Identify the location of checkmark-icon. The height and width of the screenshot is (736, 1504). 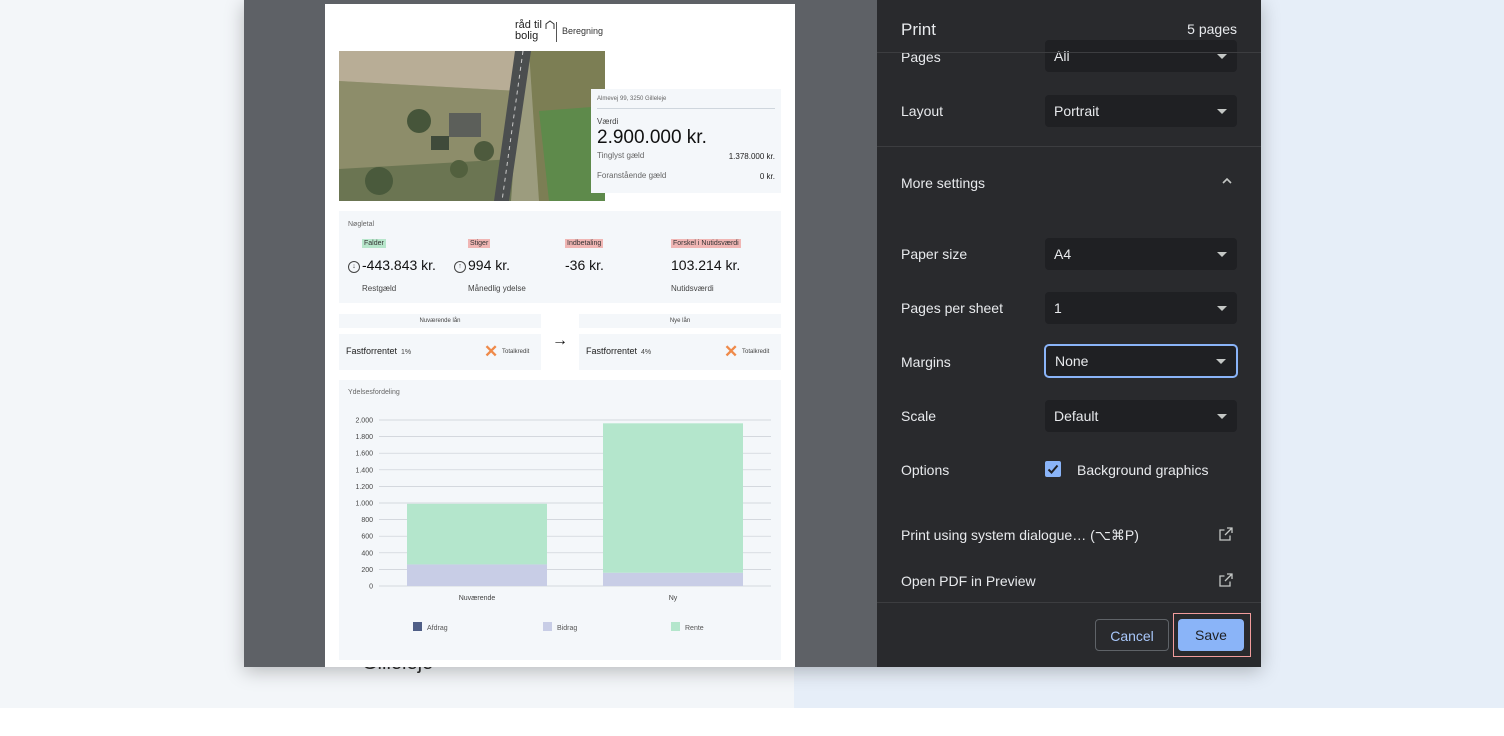
(1053, 469).